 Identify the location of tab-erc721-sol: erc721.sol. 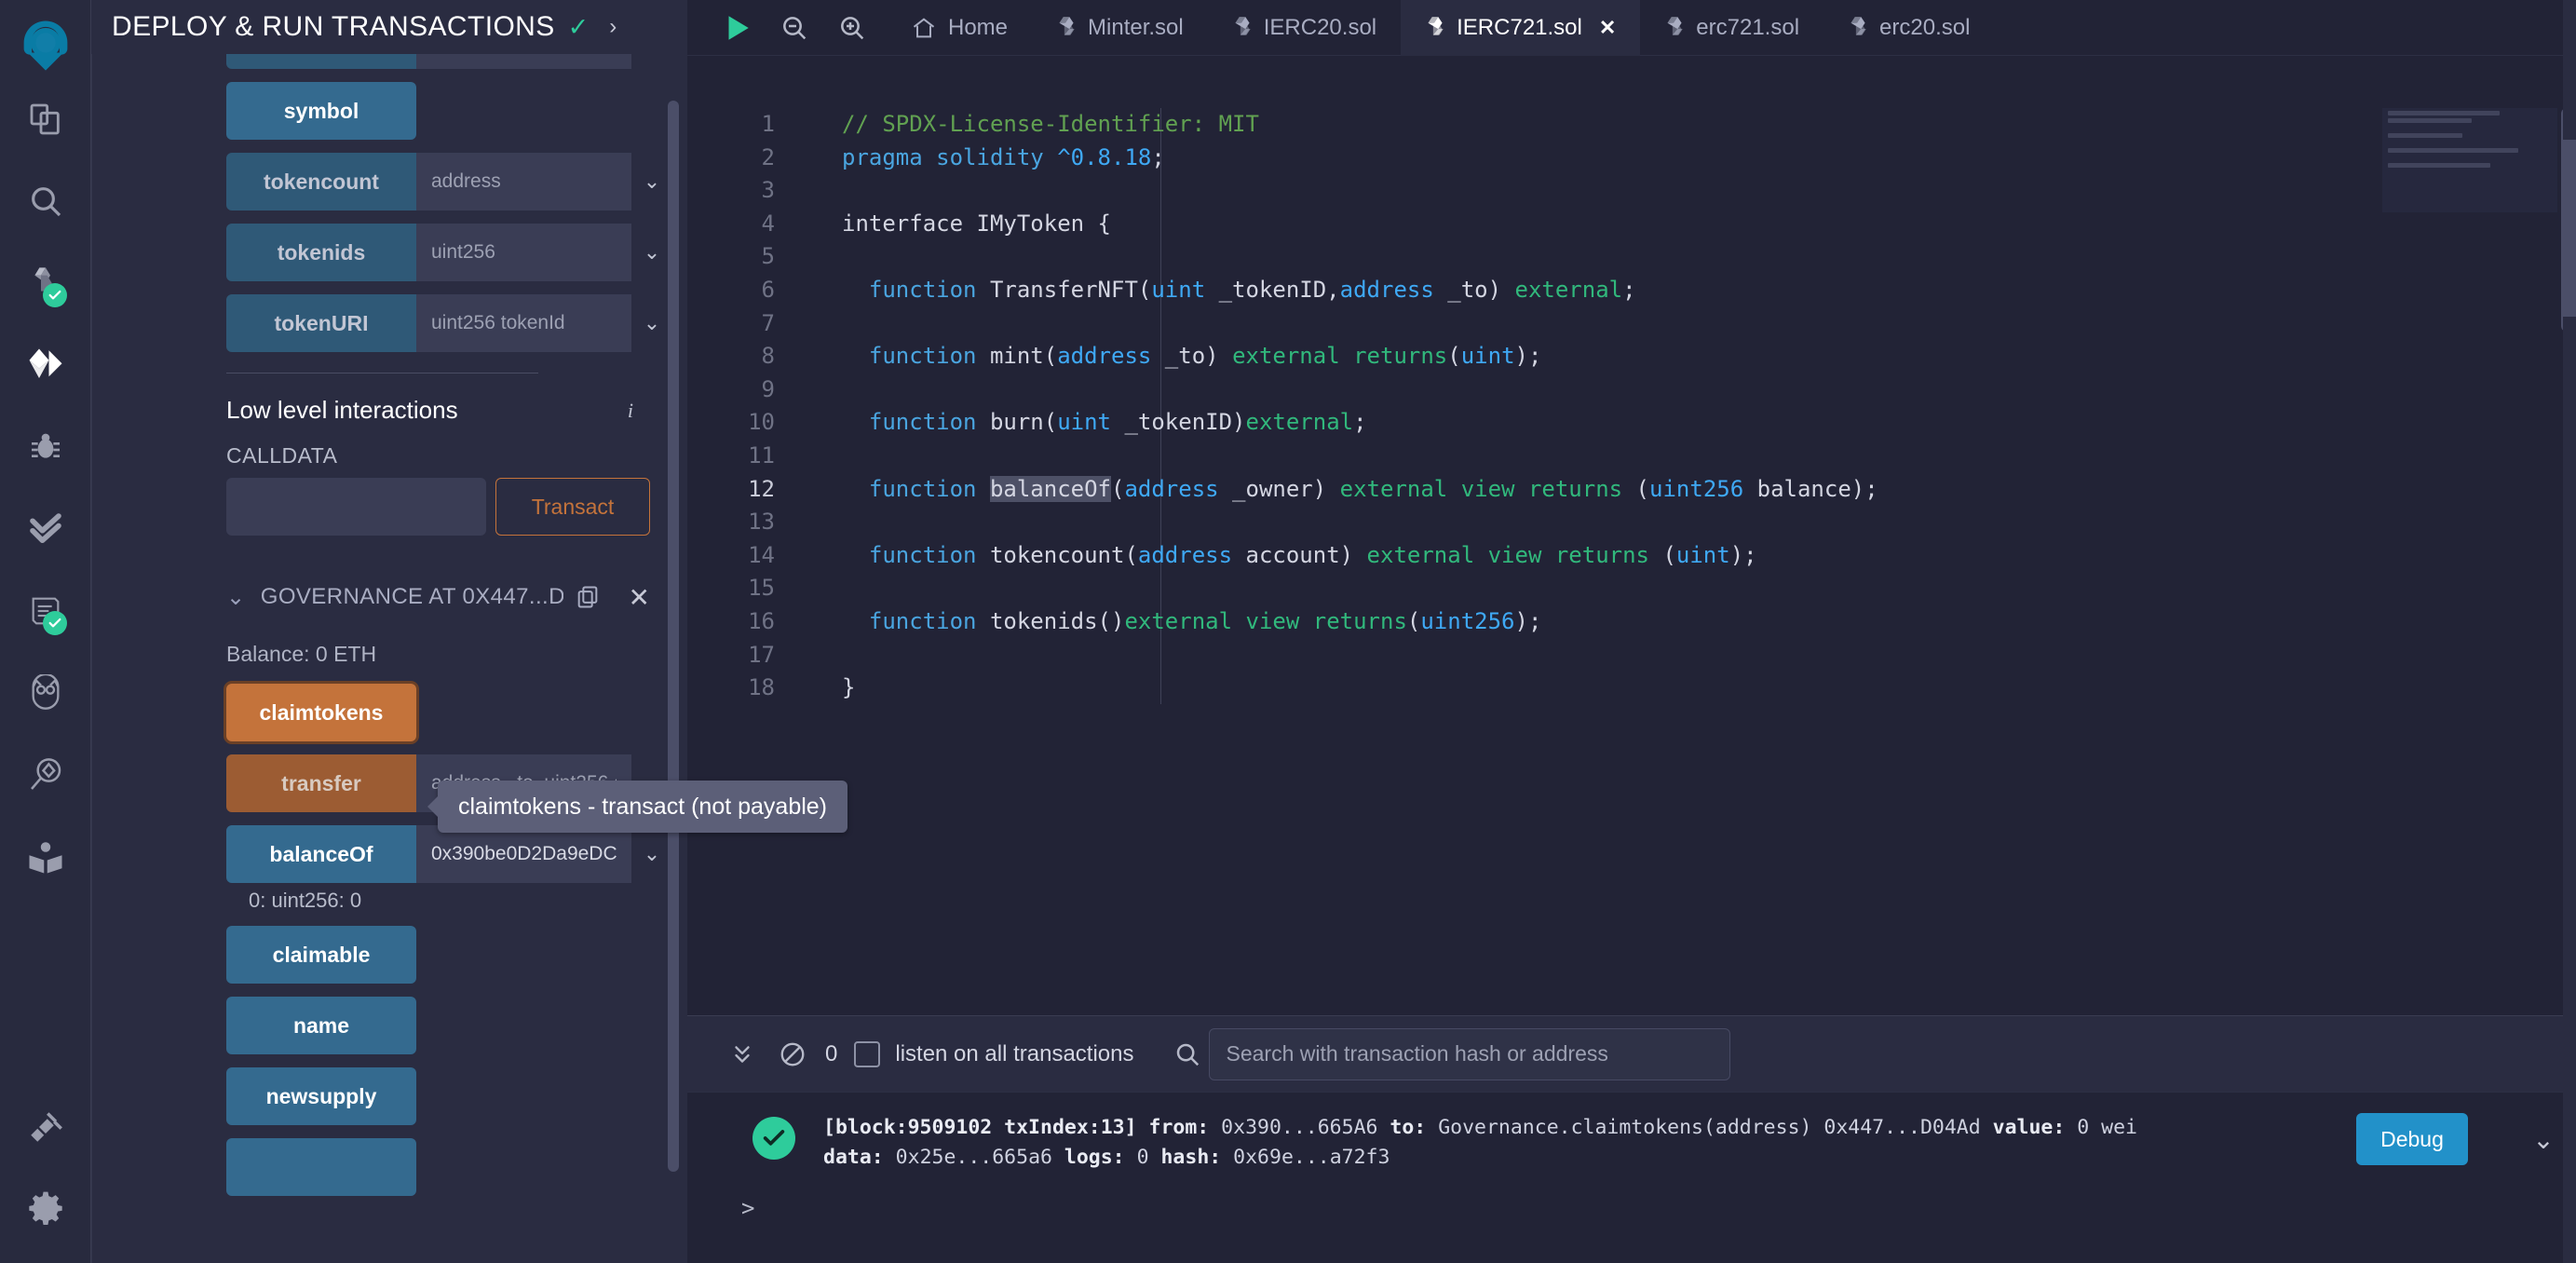
(1732, 28).